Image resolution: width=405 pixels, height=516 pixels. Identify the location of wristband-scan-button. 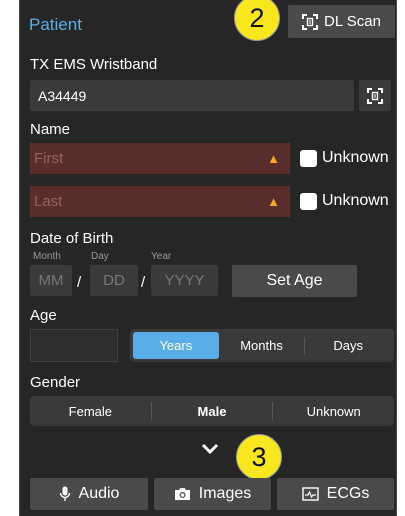
(375, 95).